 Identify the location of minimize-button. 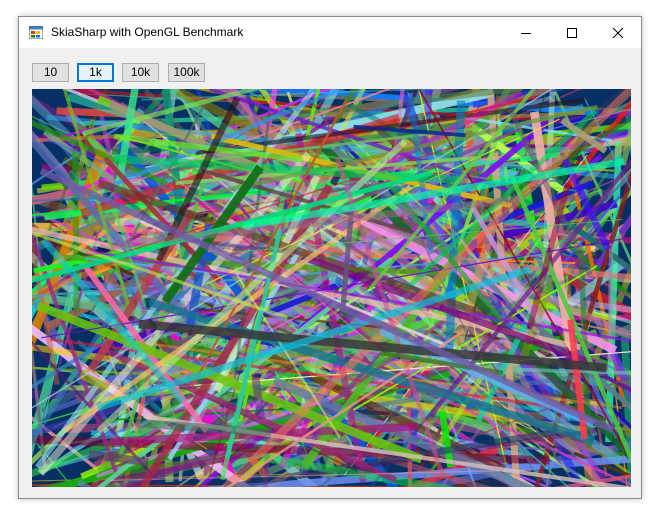
(526, 32).